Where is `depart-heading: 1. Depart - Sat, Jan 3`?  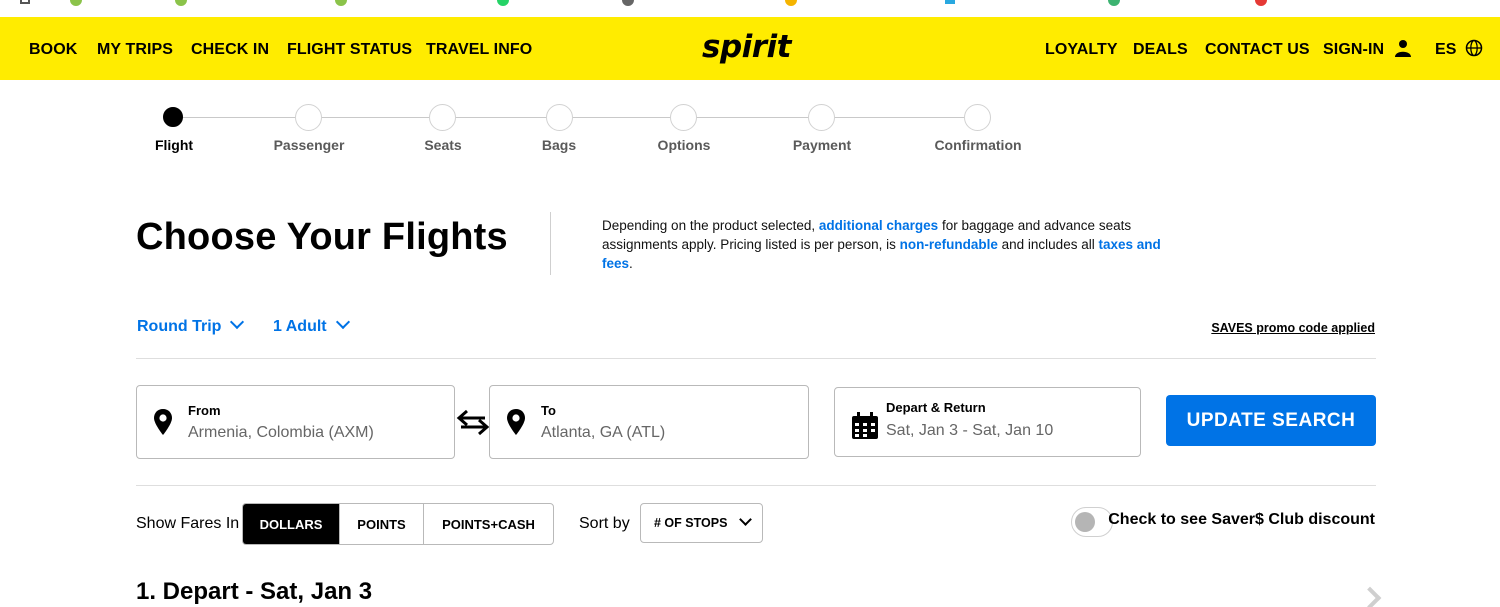
depart-heading: 1. Depart - Sat, Jan 3 is located at coordinates (254, 591).